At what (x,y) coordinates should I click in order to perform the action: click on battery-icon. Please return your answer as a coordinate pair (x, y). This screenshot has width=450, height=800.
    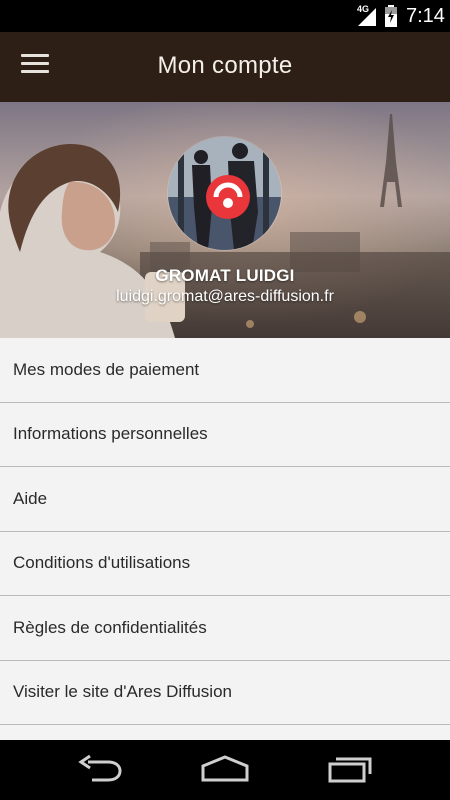
    Looking at the image, I should click on (391, 16).